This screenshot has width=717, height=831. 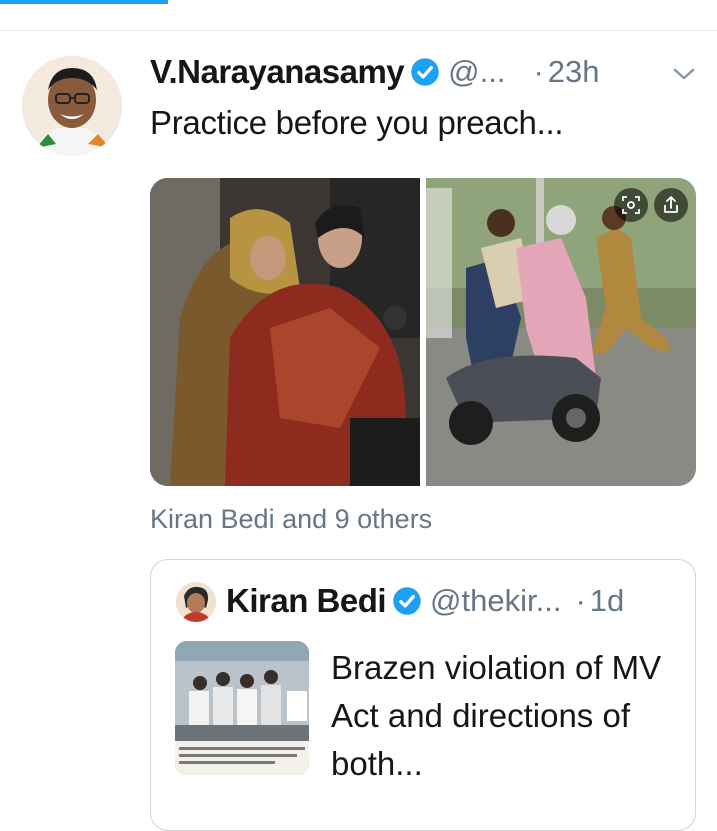 I want to click on quoted-author-name: Kiran Bedi, so click(x=306, y=601).